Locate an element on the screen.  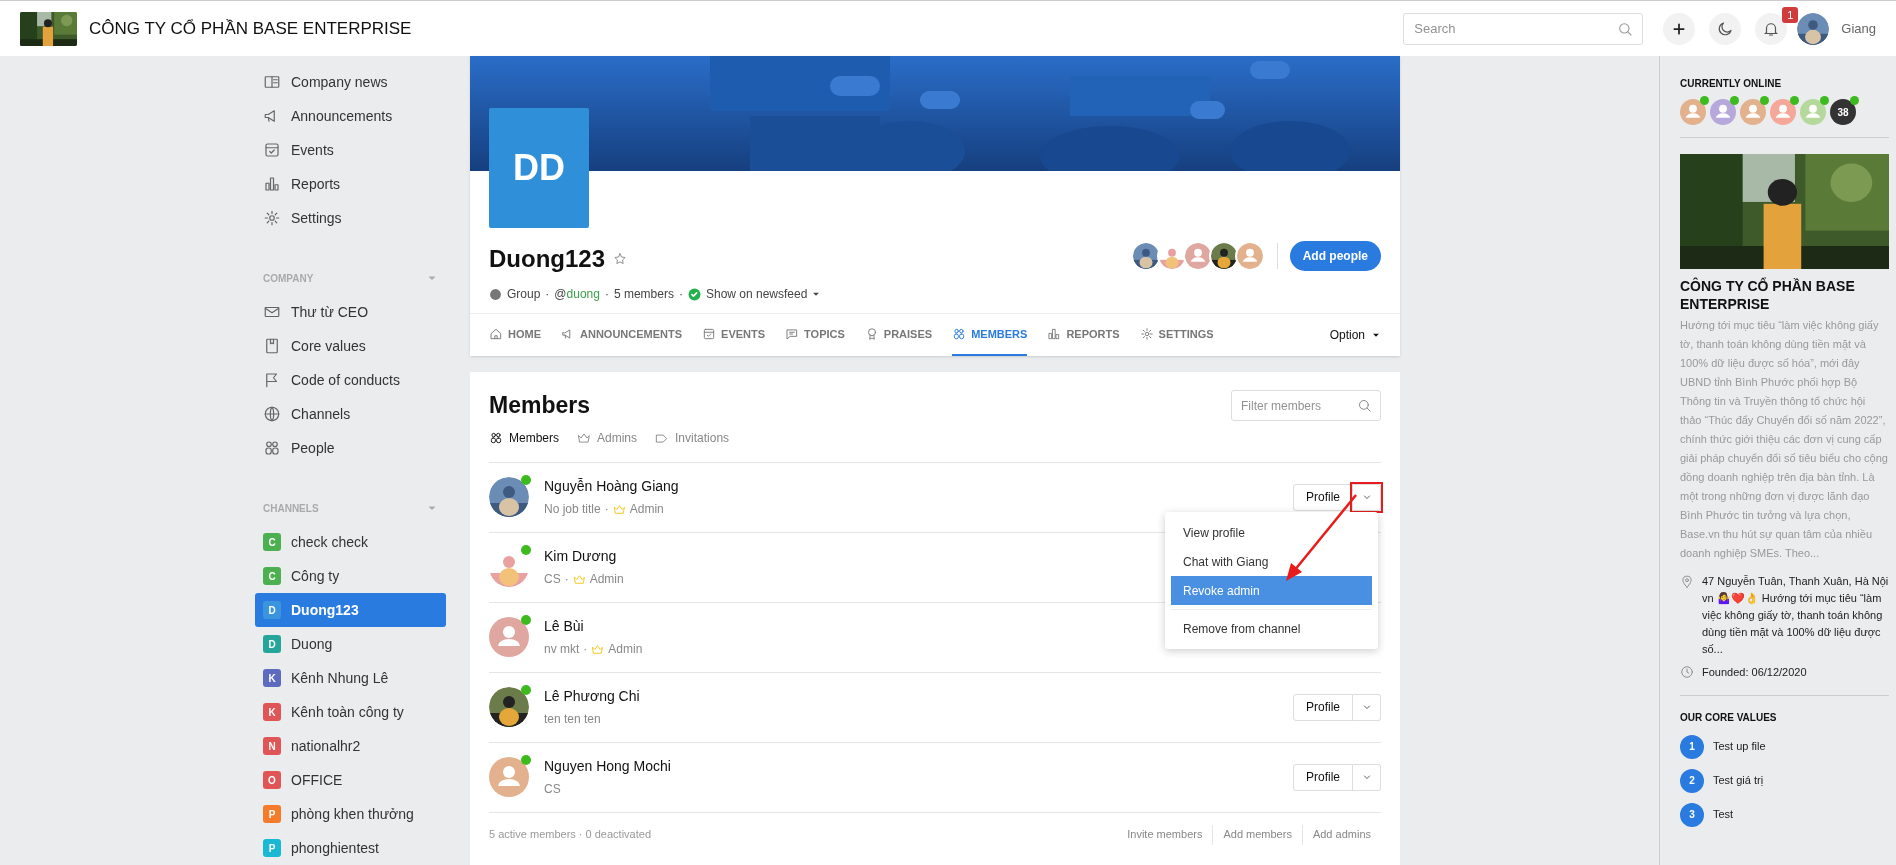
channel-item: C check check is located at coordinates (350, 542).